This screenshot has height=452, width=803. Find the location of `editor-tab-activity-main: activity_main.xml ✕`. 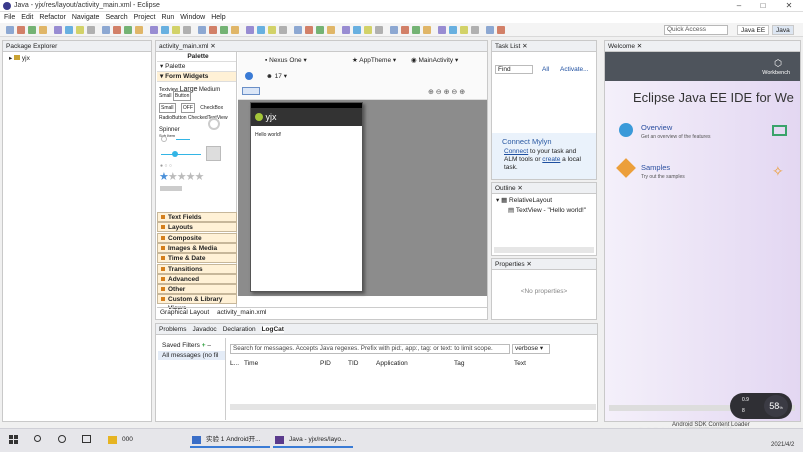

editor-tab-activity-main: activity_main.xml ✕ is located at coordinates (321, 46).